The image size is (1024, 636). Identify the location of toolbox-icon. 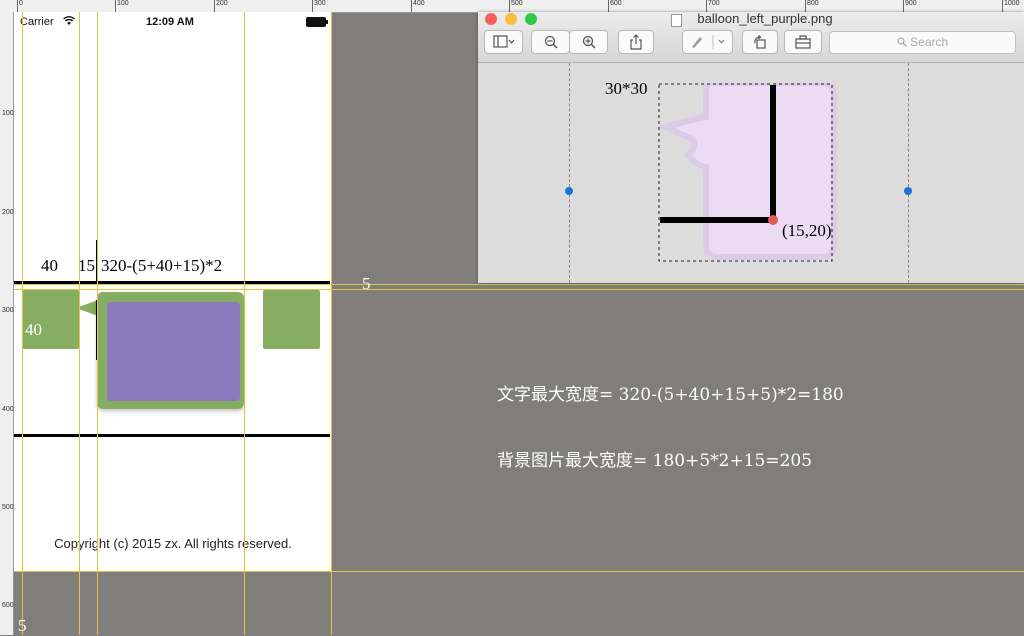
(803, 42).